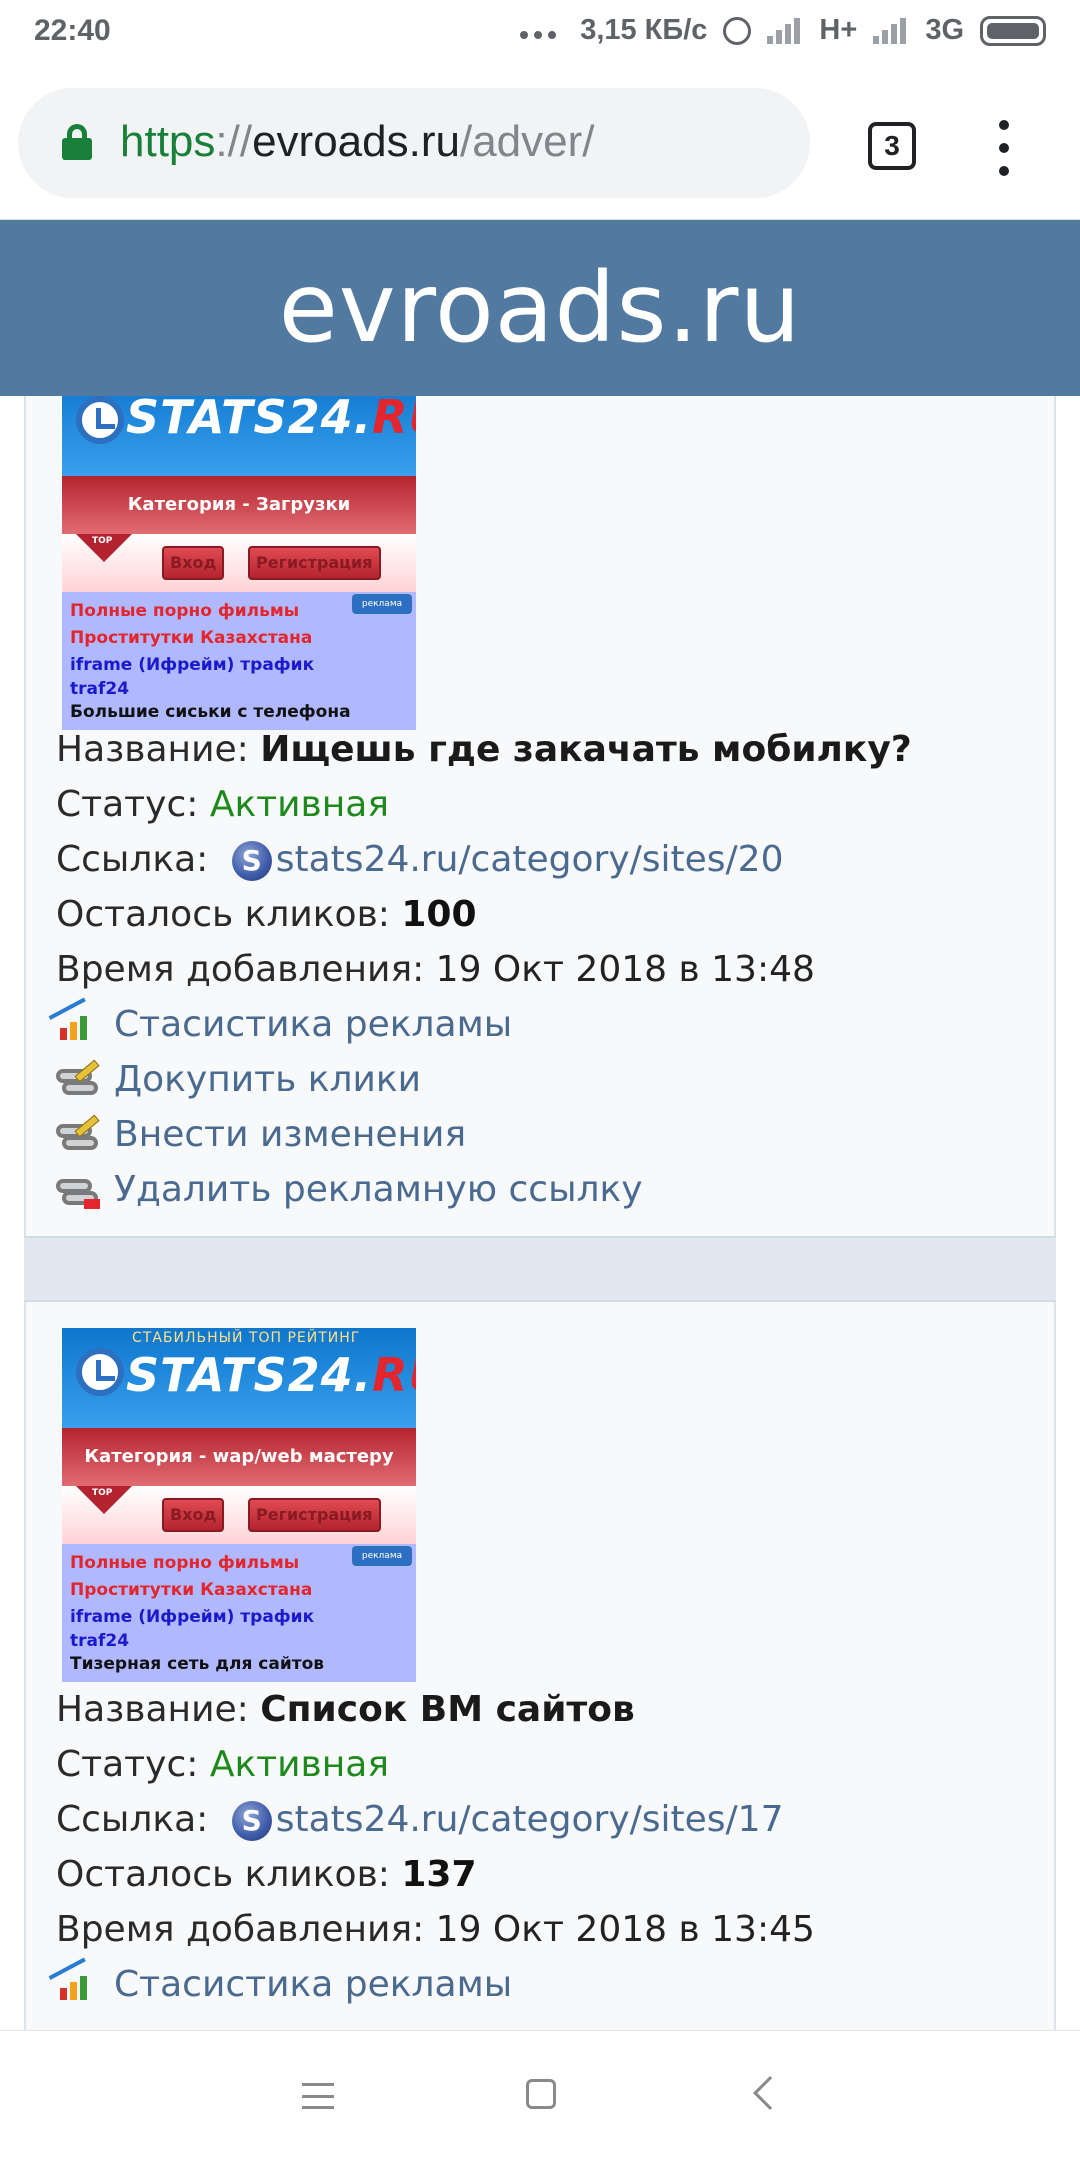 The image size is (1080, 2160). I want to click on browser-toolbar: https://evroads.ru/adver/ 3, so click(540, 144).